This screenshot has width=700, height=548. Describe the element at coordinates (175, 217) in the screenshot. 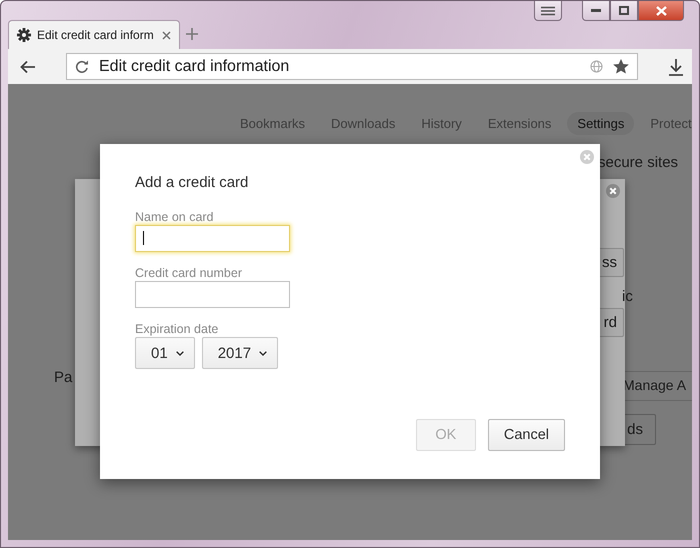

I see `field-label: Name on card` at that location.